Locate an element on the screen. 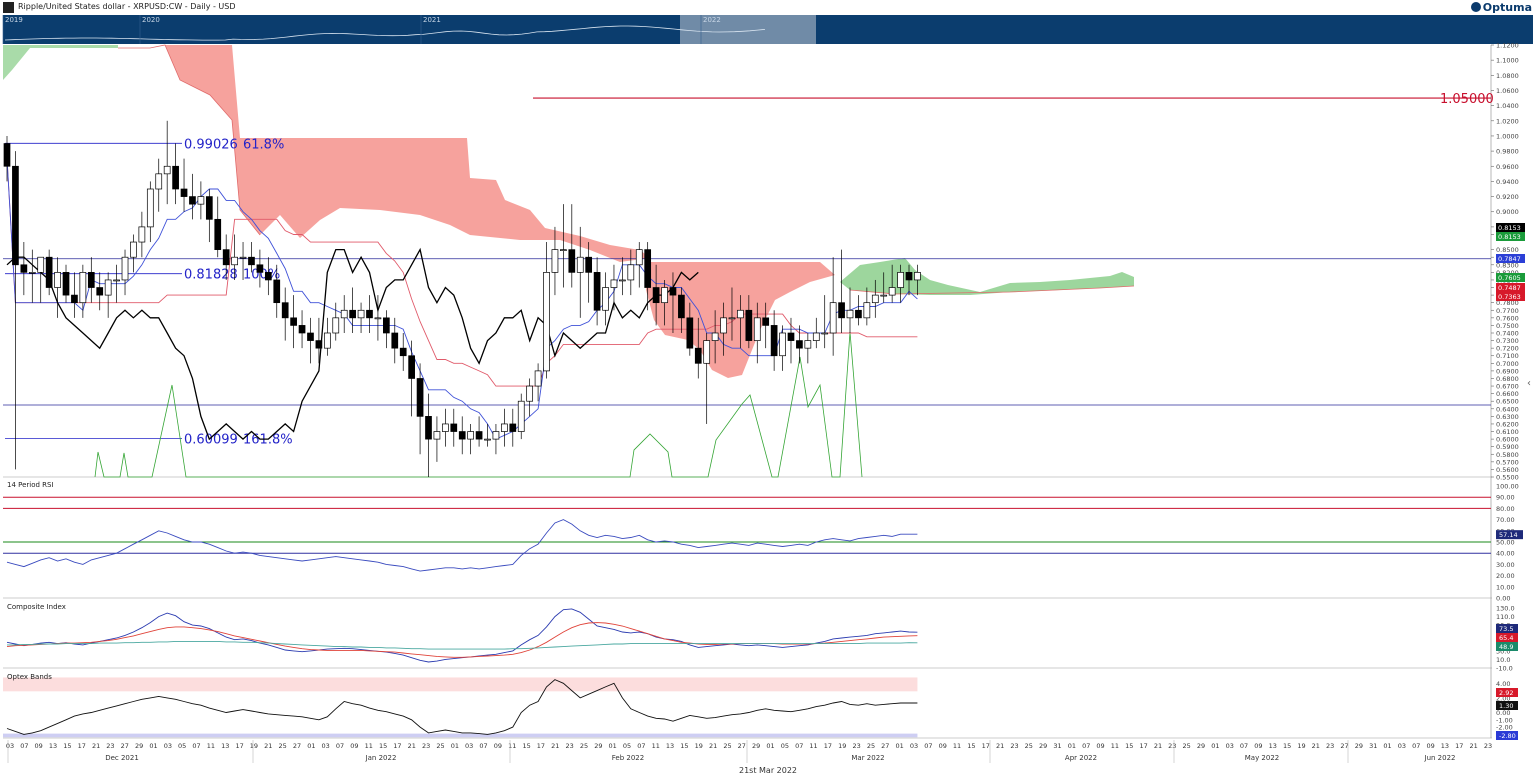 This screenshot has width=1536, height=783. rsi-tick-label: 10.00 is located at coordinates (1505, 587).